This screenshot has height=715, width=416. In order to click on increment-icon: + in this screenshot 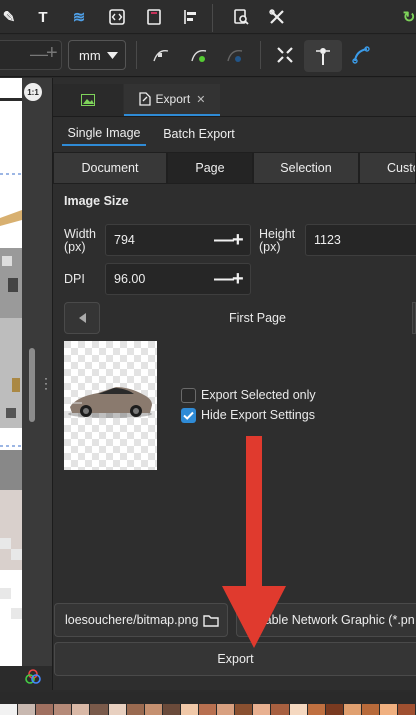, I will do `click(52, 53)`.